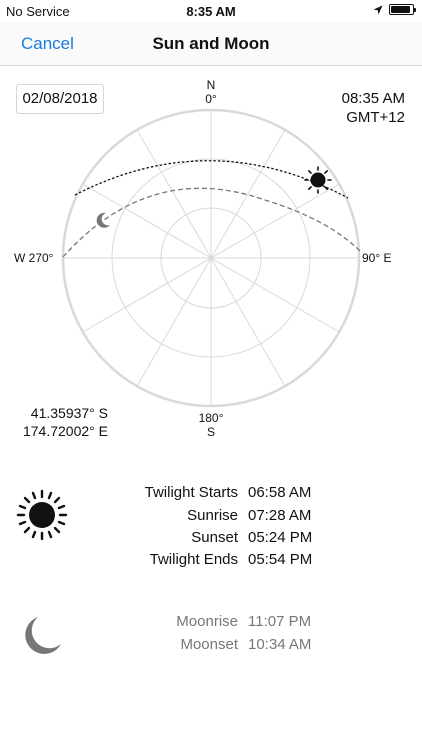 This screenshot has width=422, height=750. I want to click on twilight-ends-label: Twilight Ends, so click(193, 559).